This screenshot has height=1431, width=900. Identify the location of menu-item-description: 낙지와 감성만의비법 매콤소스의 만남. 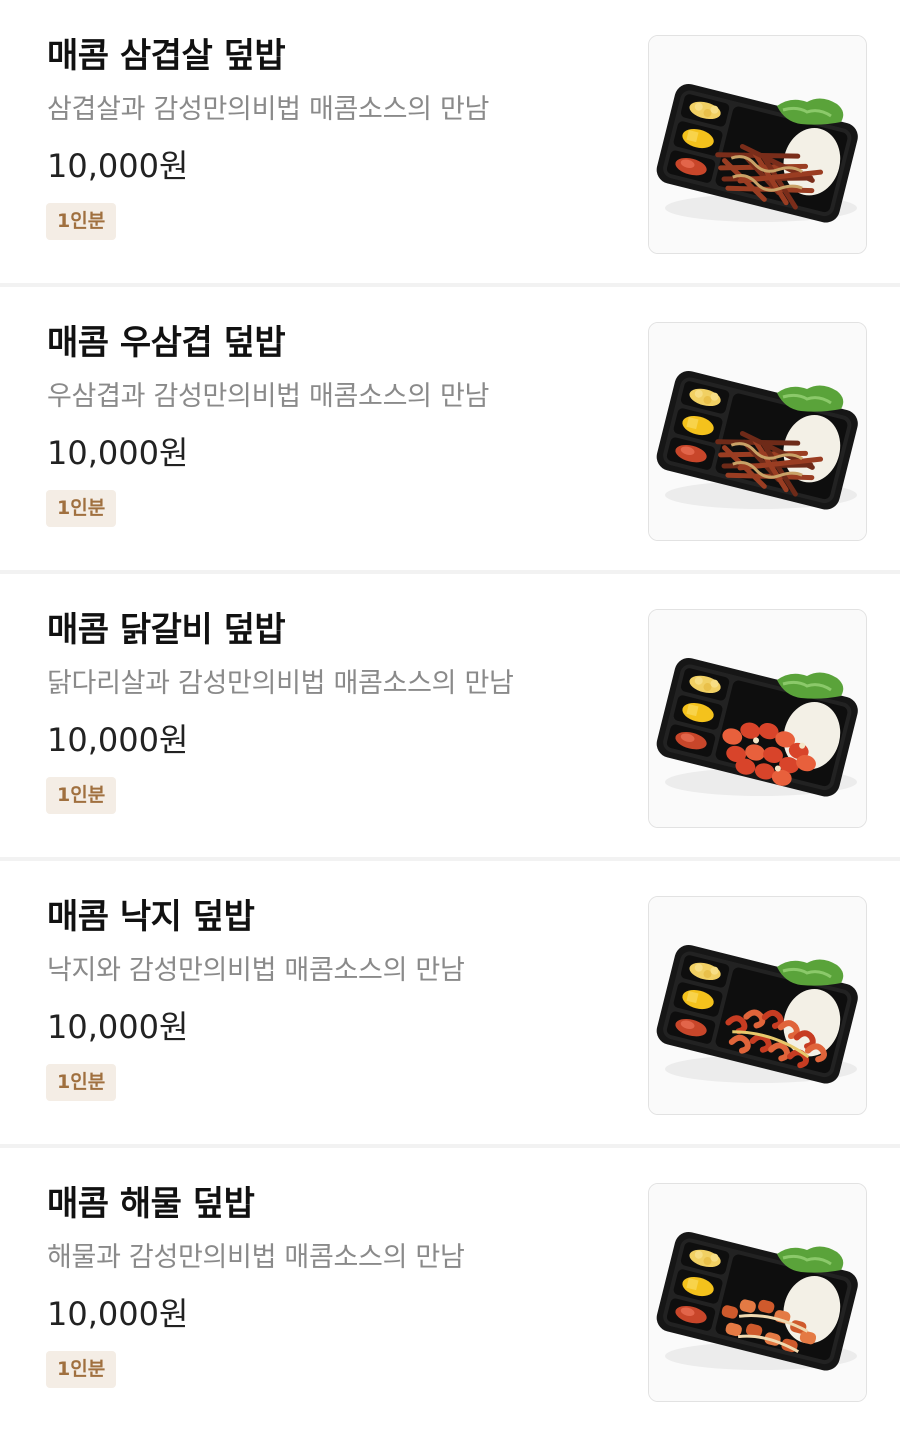
(256, 970).